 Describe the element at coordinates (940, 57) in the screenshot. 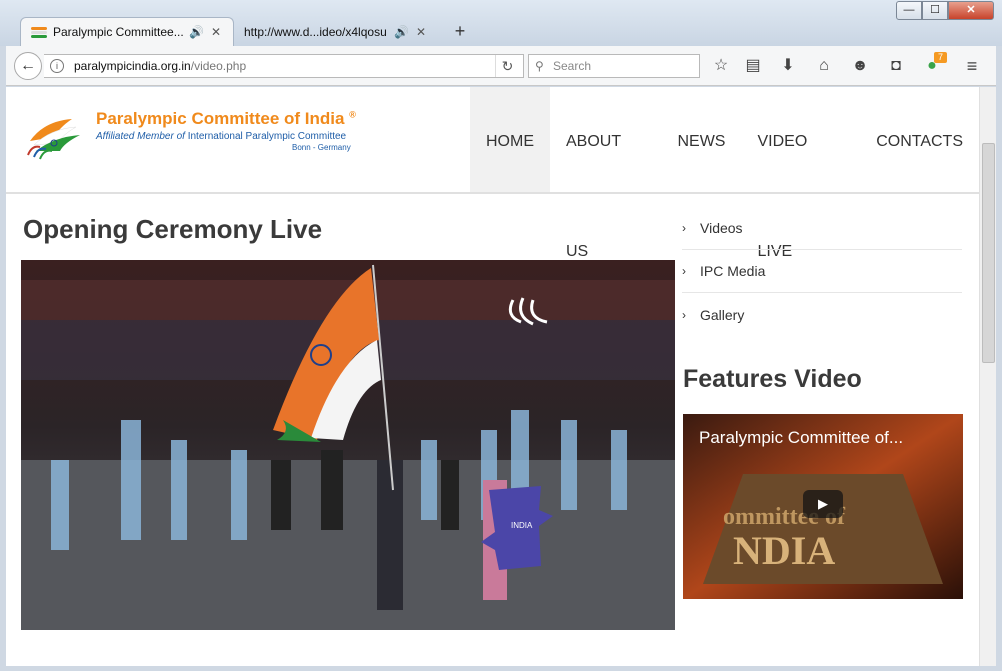

I see `notification-badge: 7` at that location.